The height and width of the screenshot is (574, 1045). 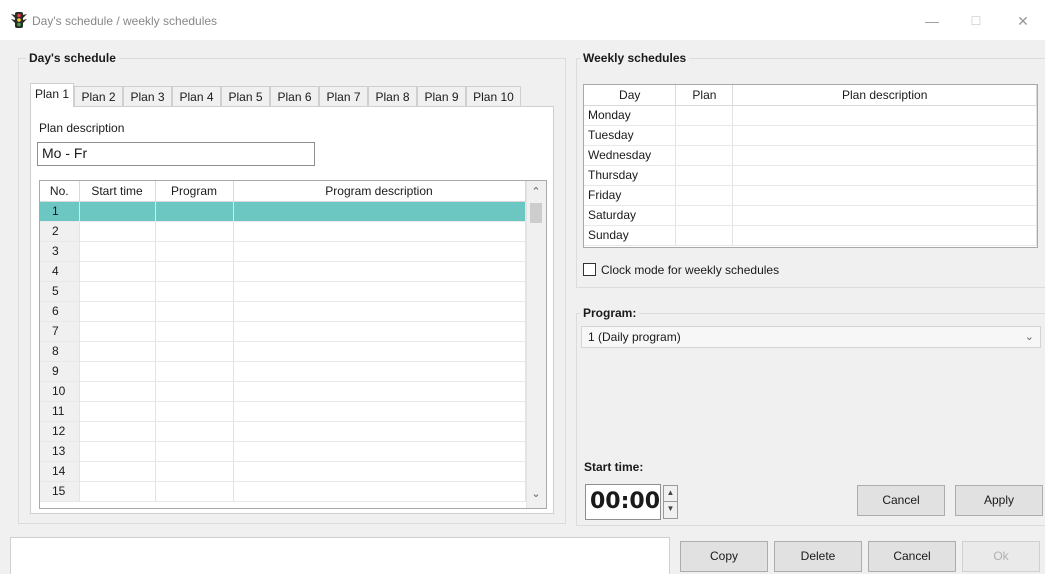 I want to click on tab-plan-2: Plan 2, so click(x=98, y=96).